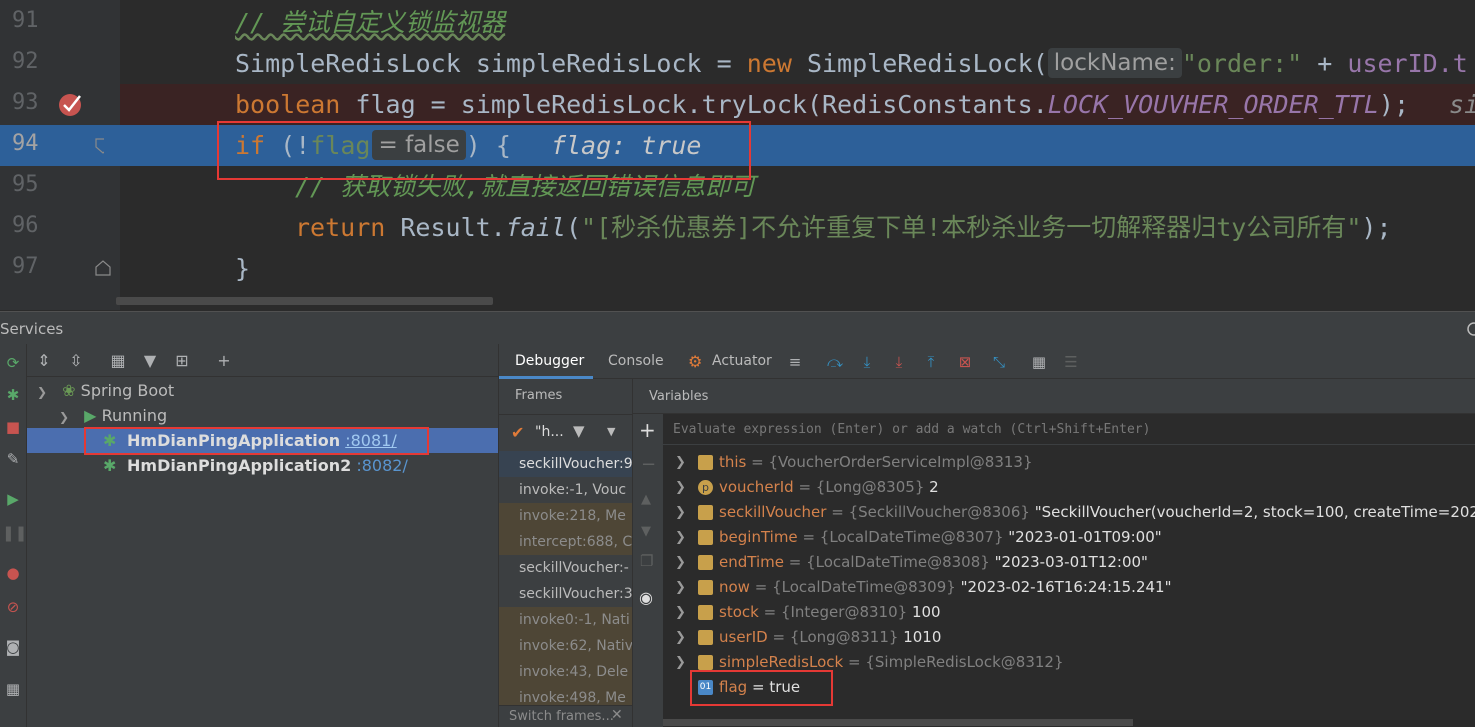 The image size is (1475, 727). Describe the element at coordinates (13, 689) in the screenshot. I see `layout-icon: ▦` at that location.